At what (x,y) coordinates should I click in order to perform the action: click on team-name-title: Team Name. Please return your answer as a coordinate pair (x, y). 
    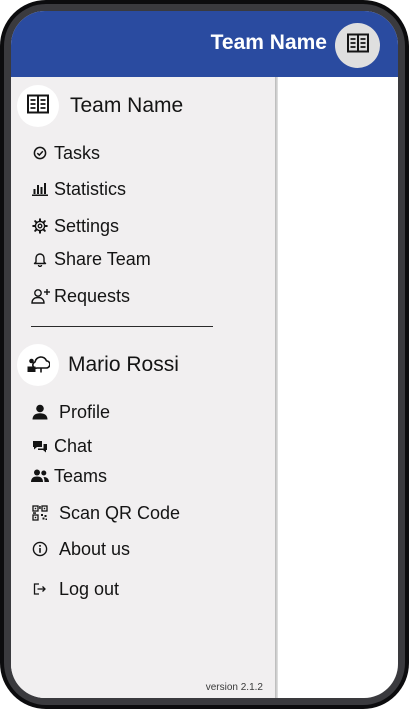
    Looking at the image, I should click on (127, 105).